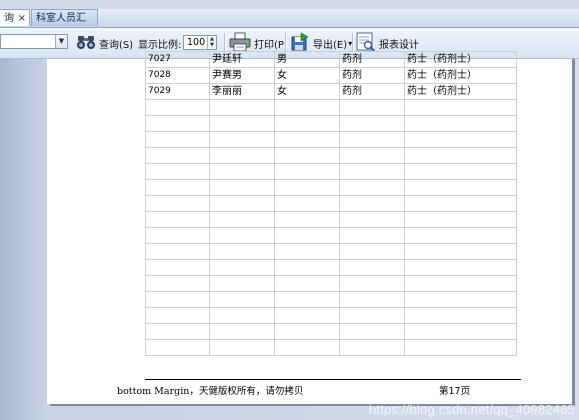  What do you see at coordinates (116, 45) in the screenshot?
I see `query-button-label: 查询(S)` at bounding box center [116, 45].